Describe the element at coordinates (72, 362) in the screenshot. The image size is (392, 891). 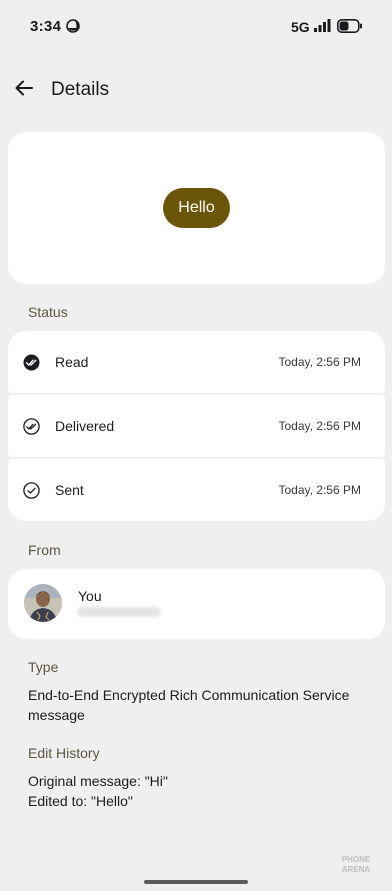
I see `status-label: Read` at that location.